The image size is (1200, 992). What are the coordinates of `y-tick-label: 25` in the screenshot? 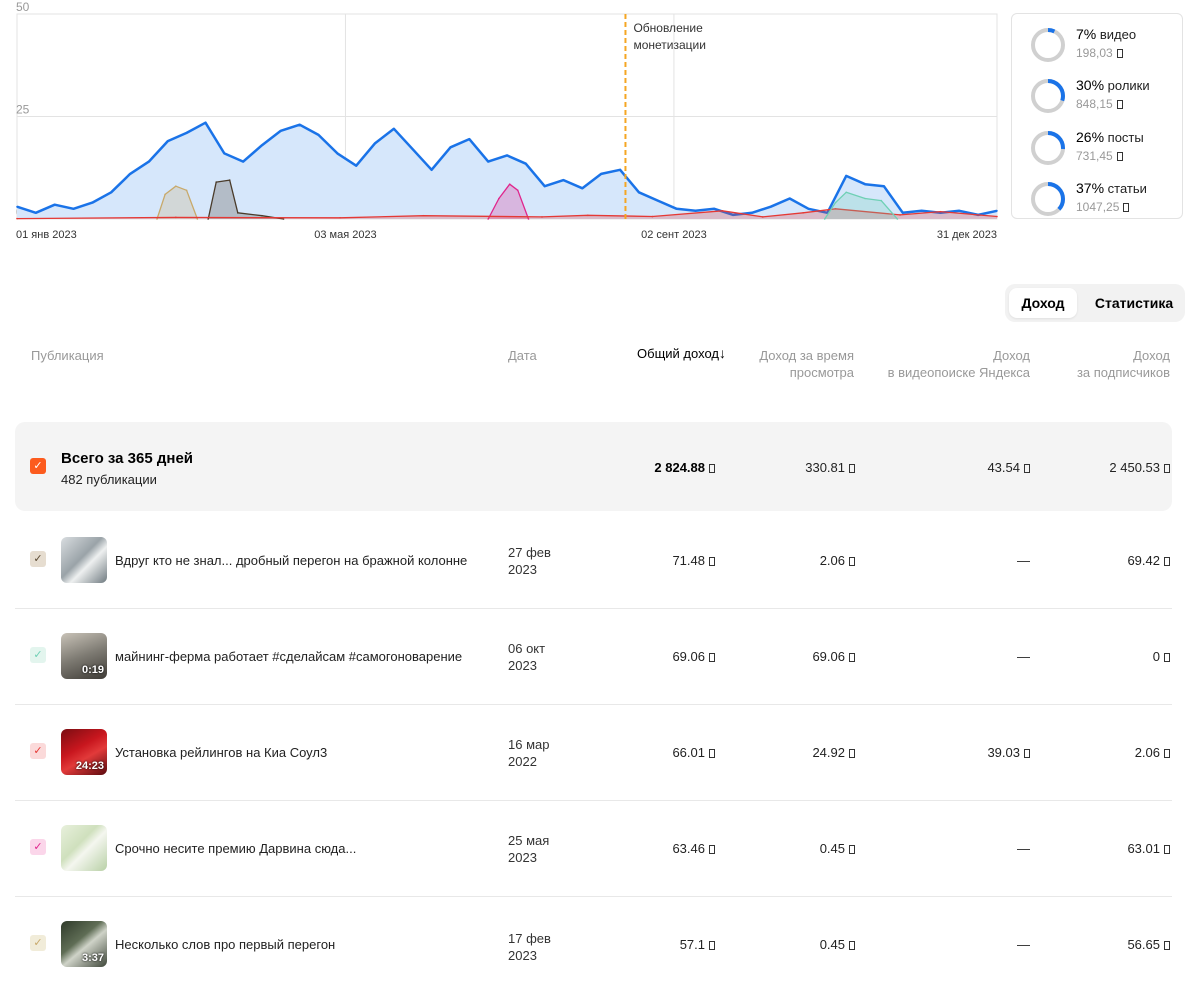 It's located at (23, 110).